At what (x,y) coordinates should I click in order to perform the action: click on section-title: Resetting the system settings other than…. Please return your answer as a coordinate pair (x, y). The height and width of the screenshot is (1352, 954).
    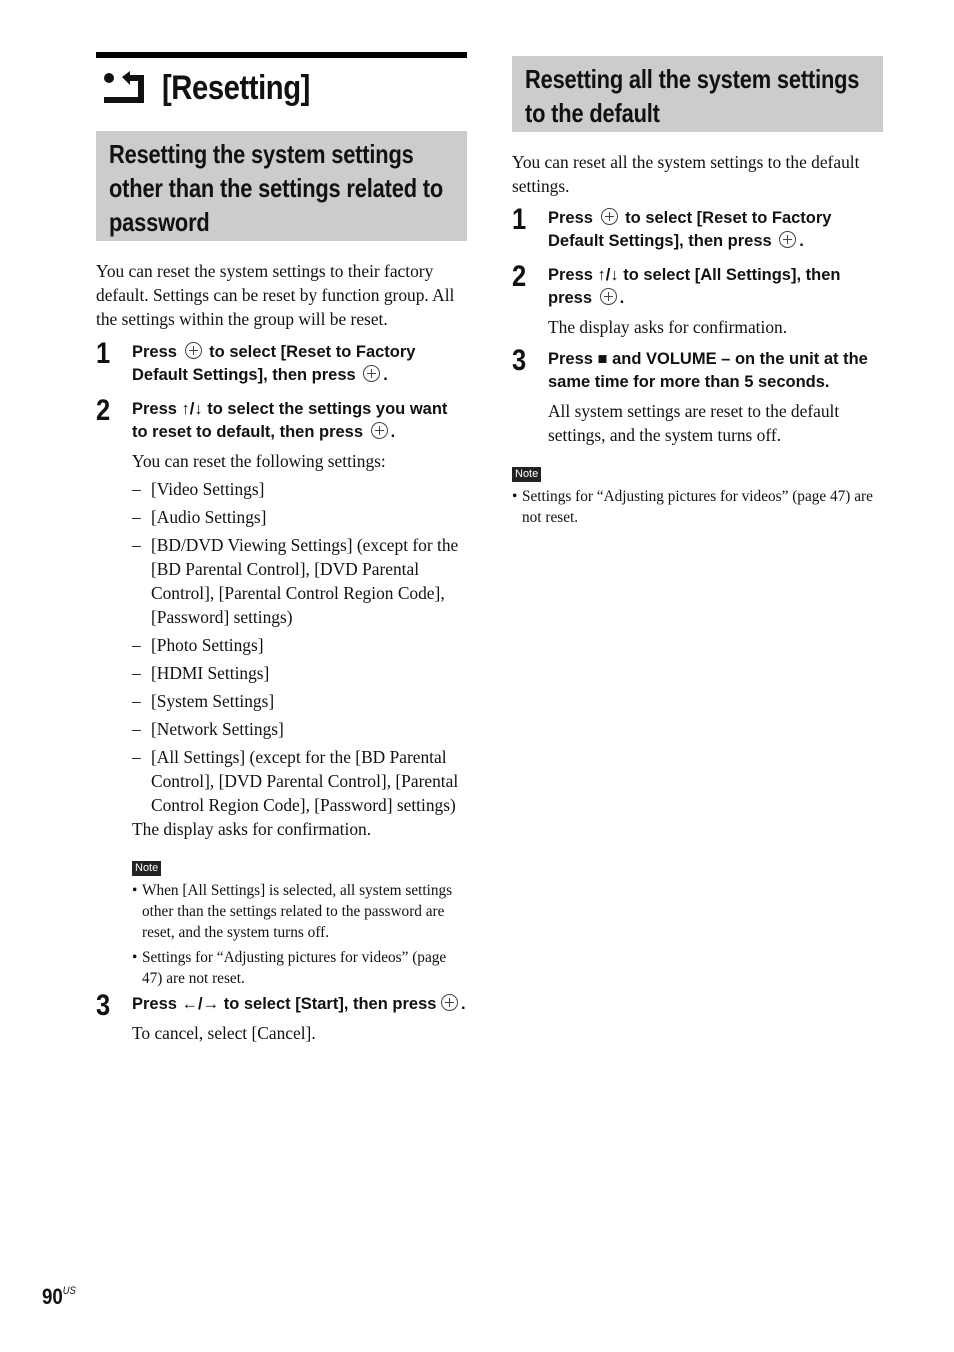
    Looking at the image, I should click on (276, 188).